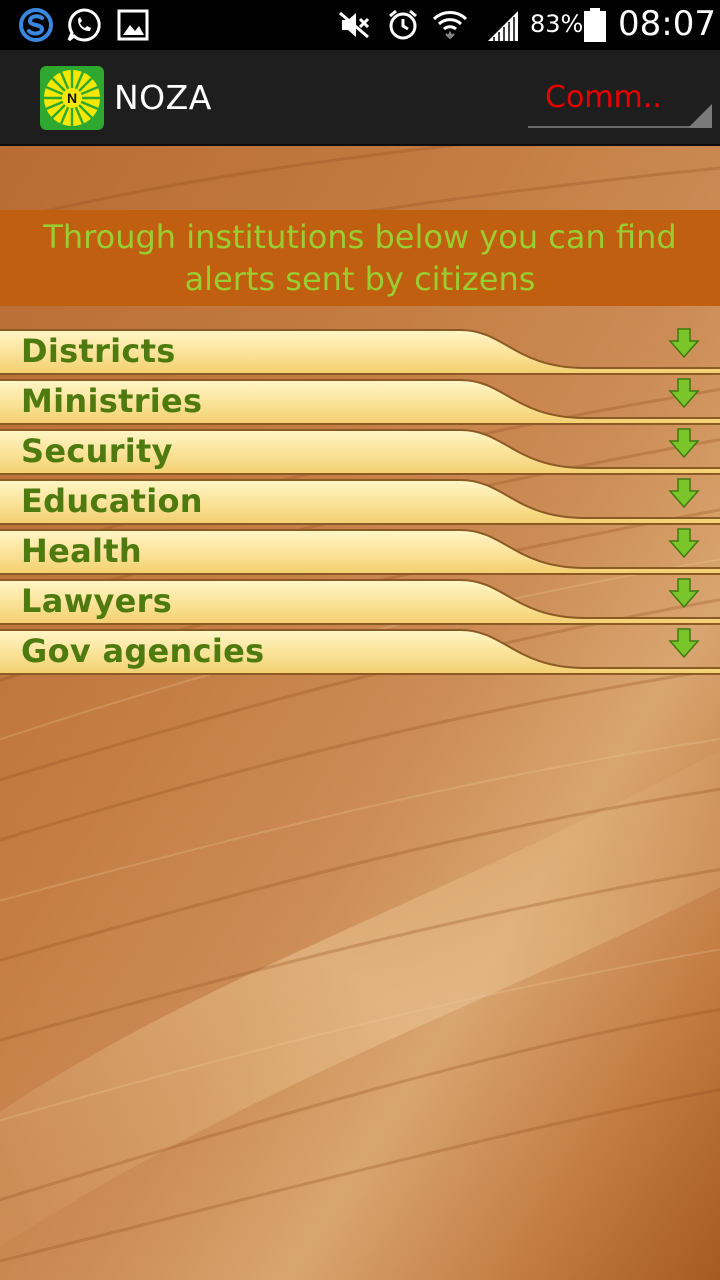 The height and width of the screenshot is (1280, 720). I want to click on svg-text: N, so click(72, 98).